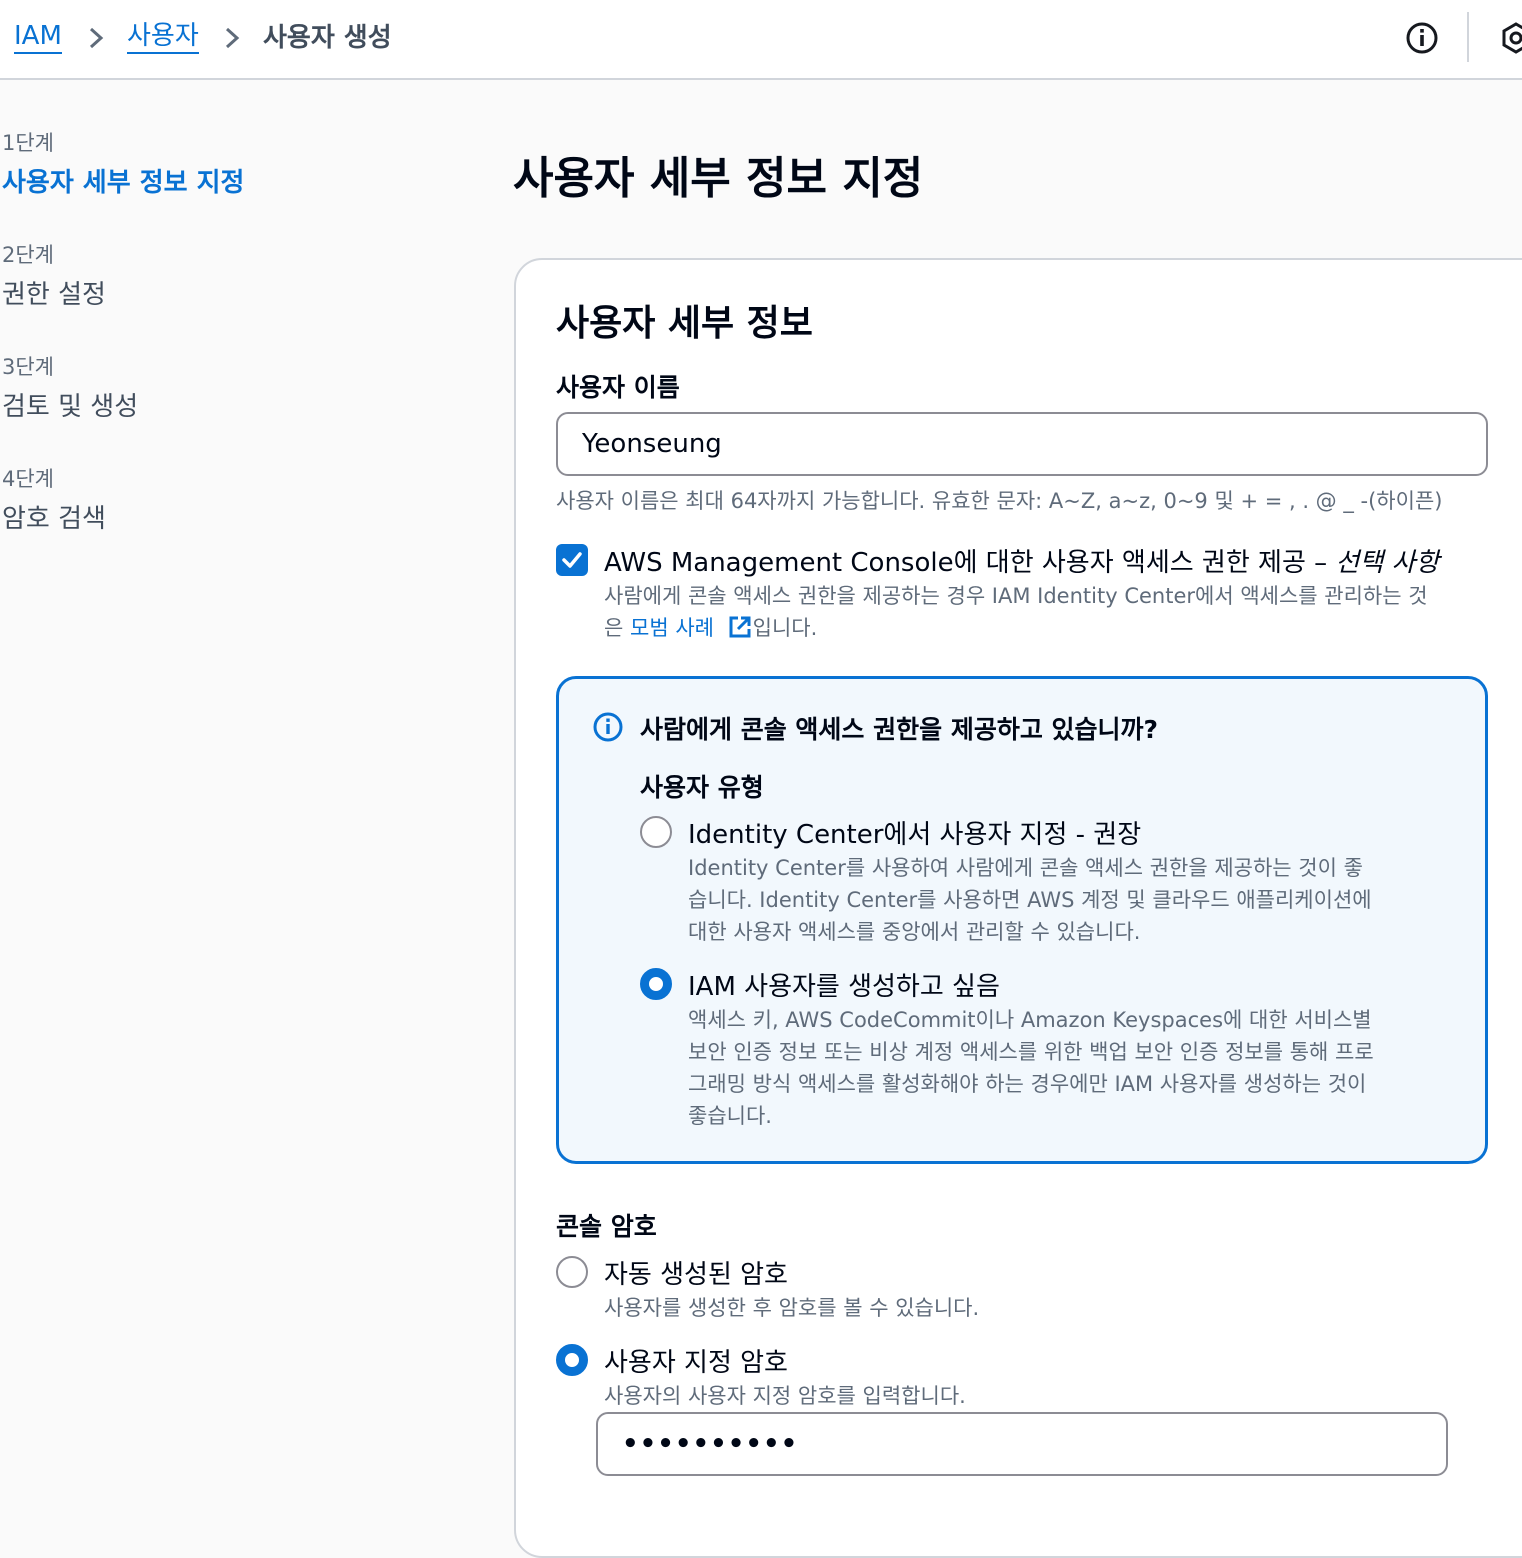  What do you see at coordinates (28, 367) in the screenshot?
I see `step-3-number: 3단계` at bounding box center [28, 367].